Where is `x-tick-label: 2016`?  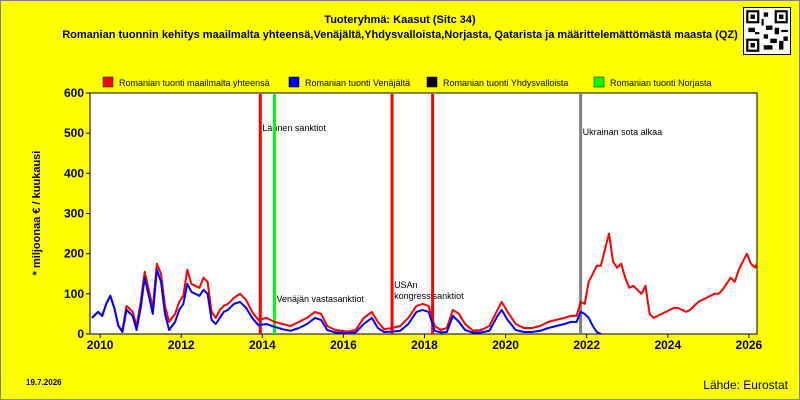 x-tick-label: 2016 is located at coordinates (343, 345).